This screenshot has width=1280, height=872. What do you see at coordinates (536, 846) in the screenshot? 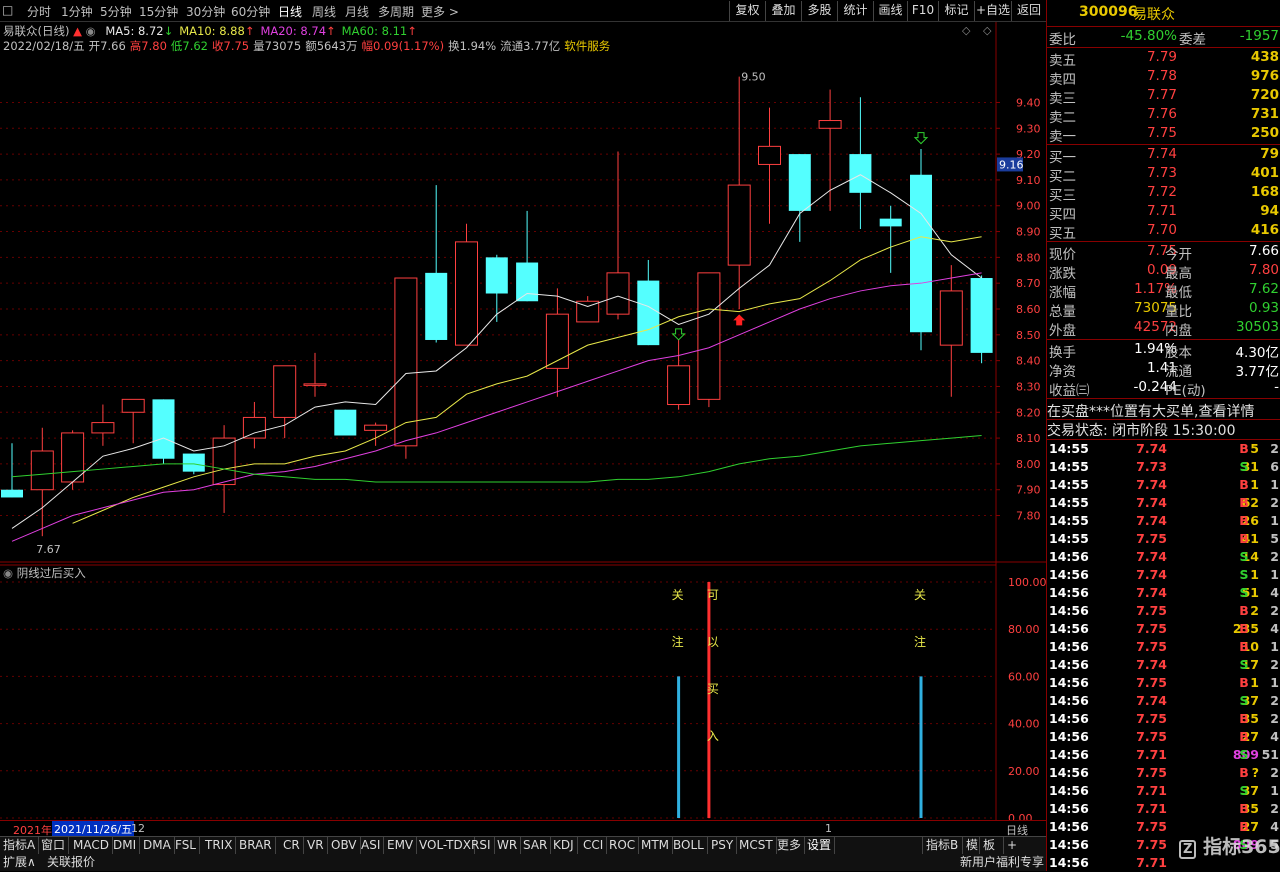
I see `indicator-tab-16: SAR` at bounding box center [536, 846].